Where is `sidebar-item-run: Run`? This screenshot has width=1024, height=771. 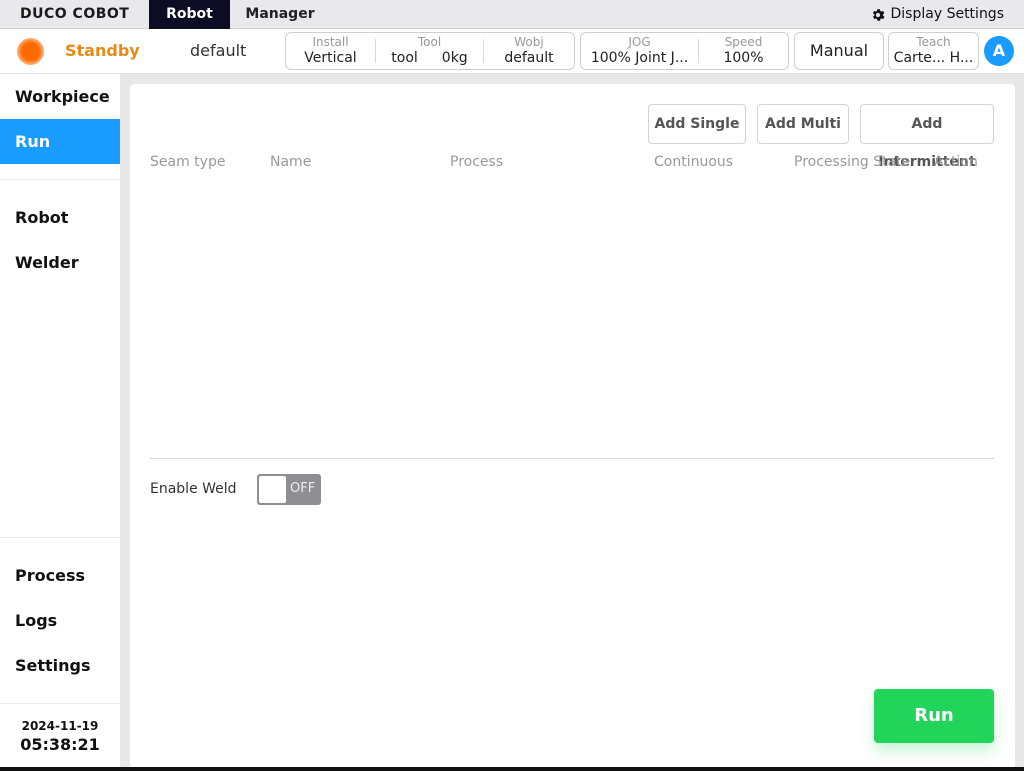
sidebar-item-run: Run is located at coordinates (60, 141).